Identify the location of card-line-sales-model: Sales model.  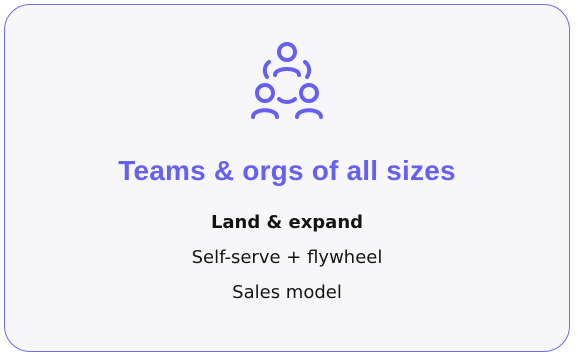
(287, 292).